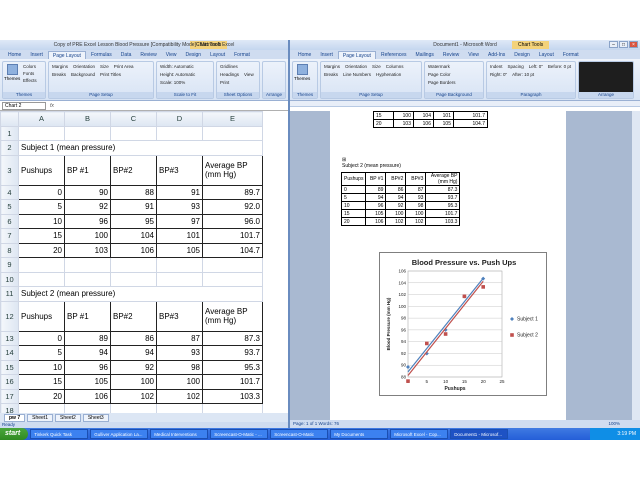 Image resolution: width=640 pixels, height=480 pixels. Describe the element at coordinates (242, 55) in the screenshot. I see `excel-tab-format: Format` at that location.